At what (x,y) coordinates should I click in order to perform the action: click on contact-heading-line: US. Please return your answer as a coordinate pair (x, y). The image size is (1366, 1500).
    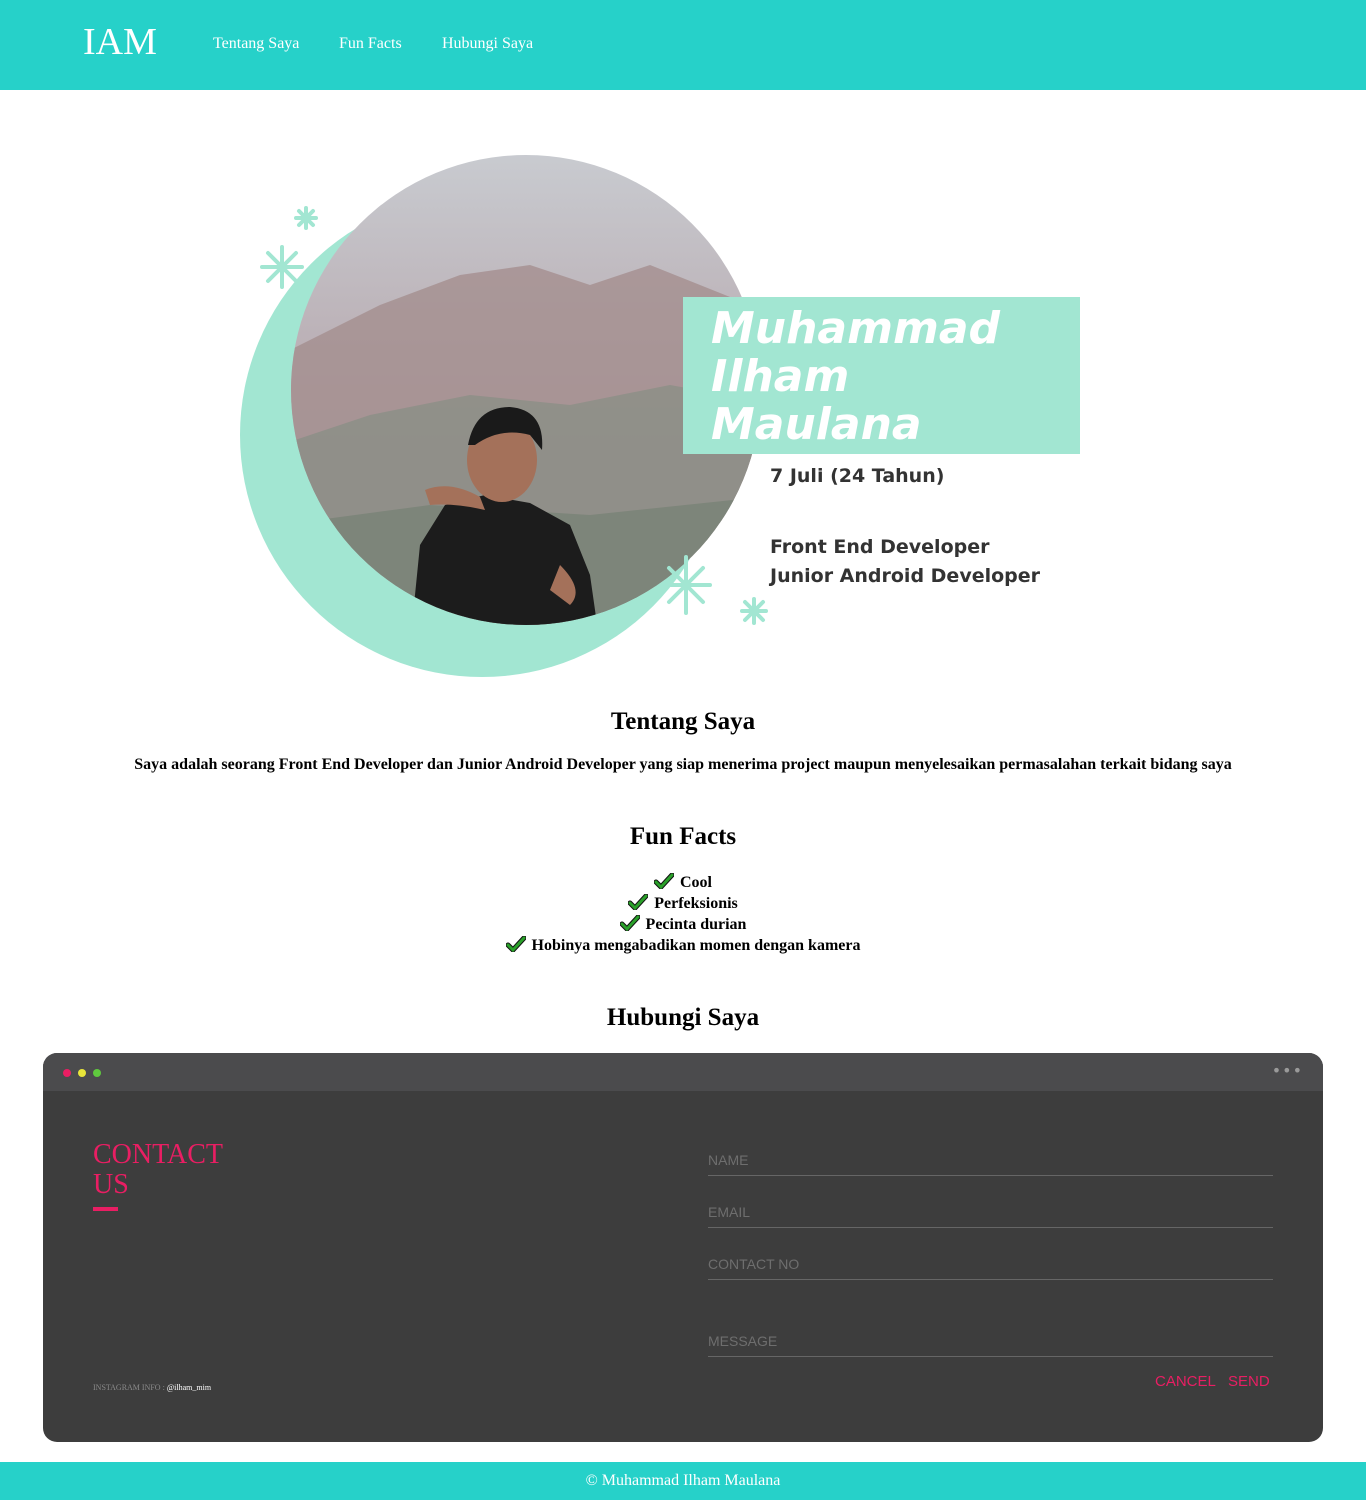
    Looking at the image, I should click on (111, 1184).